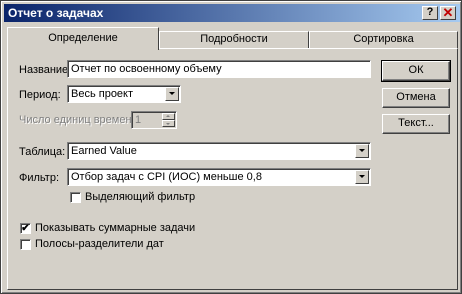  Describe the element at coordinates (416, 71) in the screenshot. I see `ok-button: ОК` at that location.